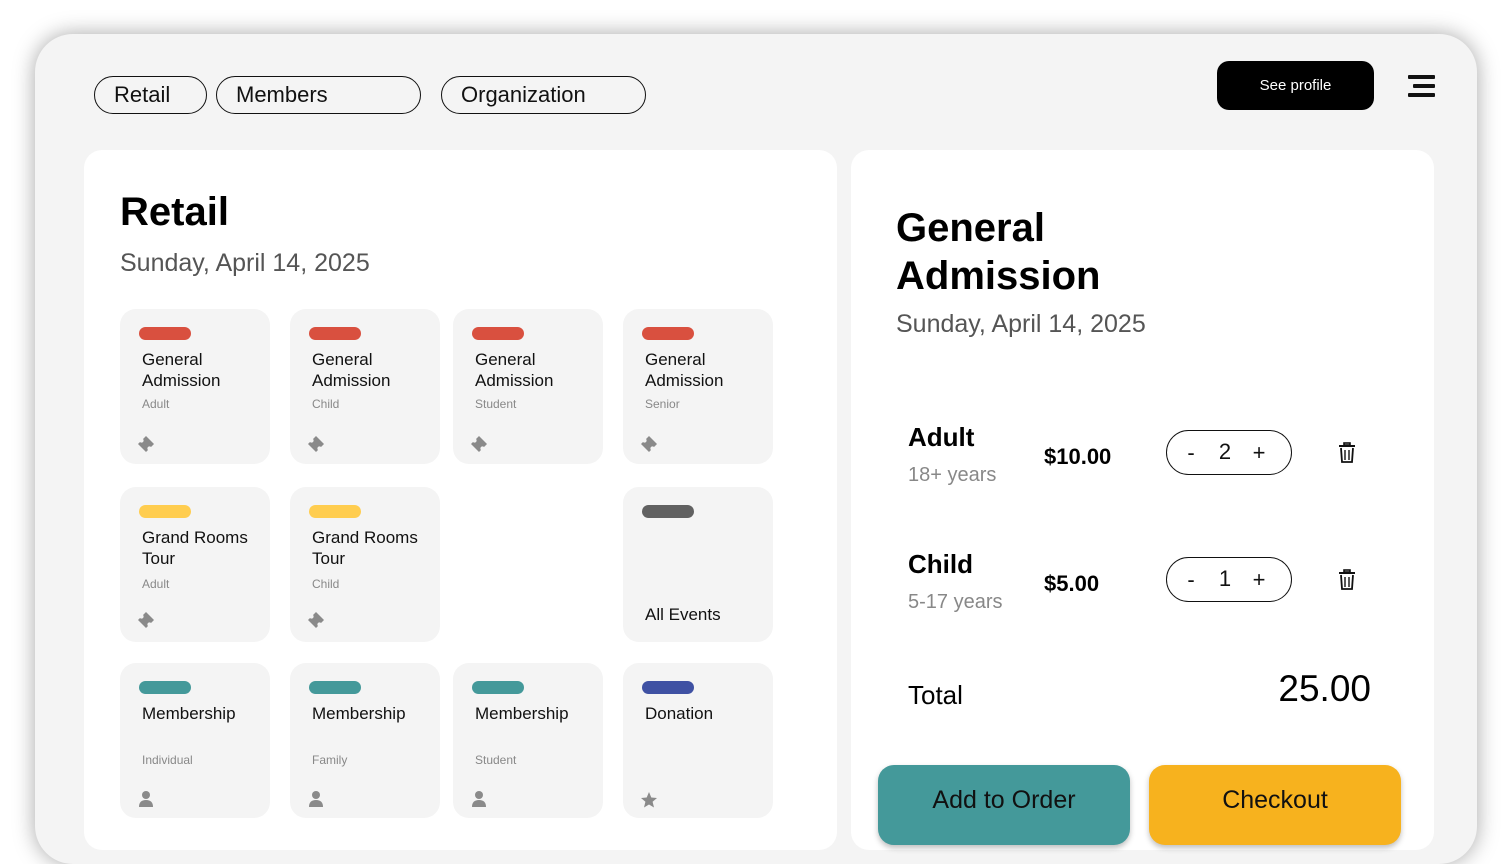 The width and height of the screenshot is (1511, 864). Describe the element at coordinates (318, 95) in the screenshot. I see `tab-members: Members` at that location.